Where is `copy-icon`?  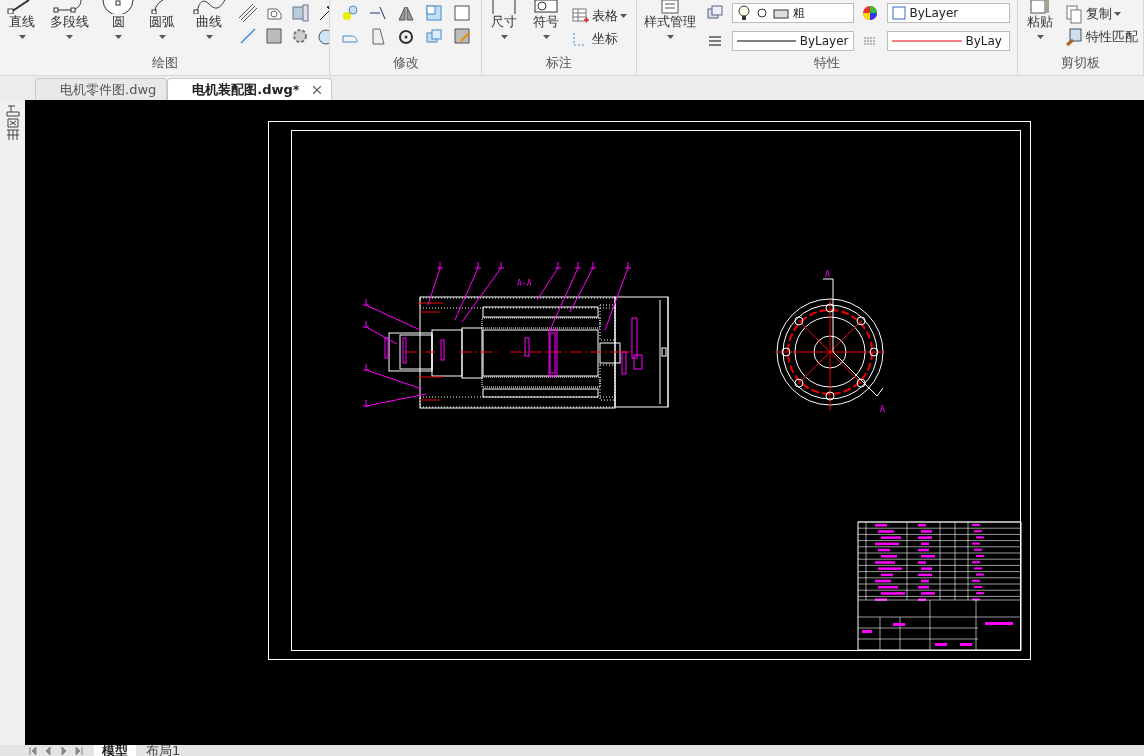 copy-icon is located at coordinates (1074, 14).